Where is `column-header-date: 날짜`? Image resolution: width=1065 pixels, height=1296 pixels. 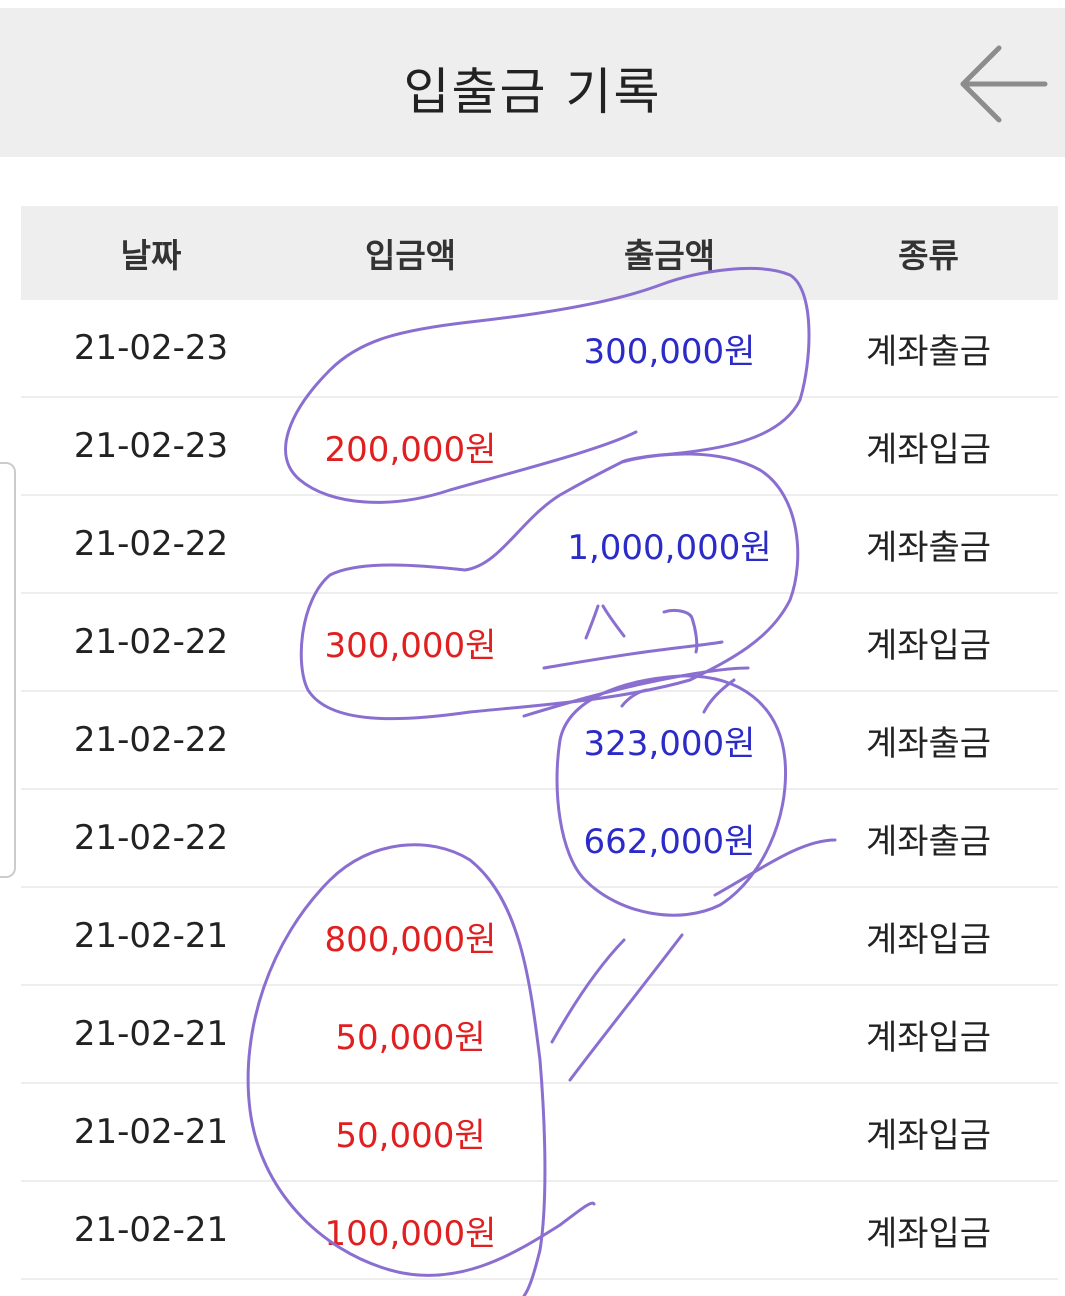 column-header-date: 날짜 is located at coordinates (151, 255).